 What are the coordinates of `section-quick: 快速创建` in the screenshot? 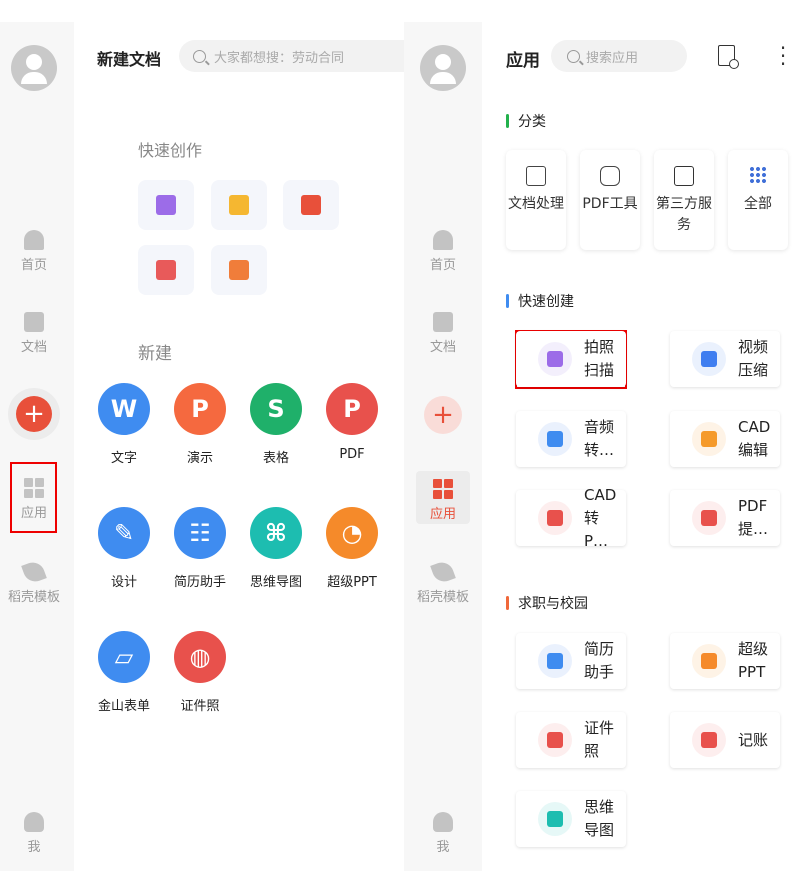 It's located at (540, 301).